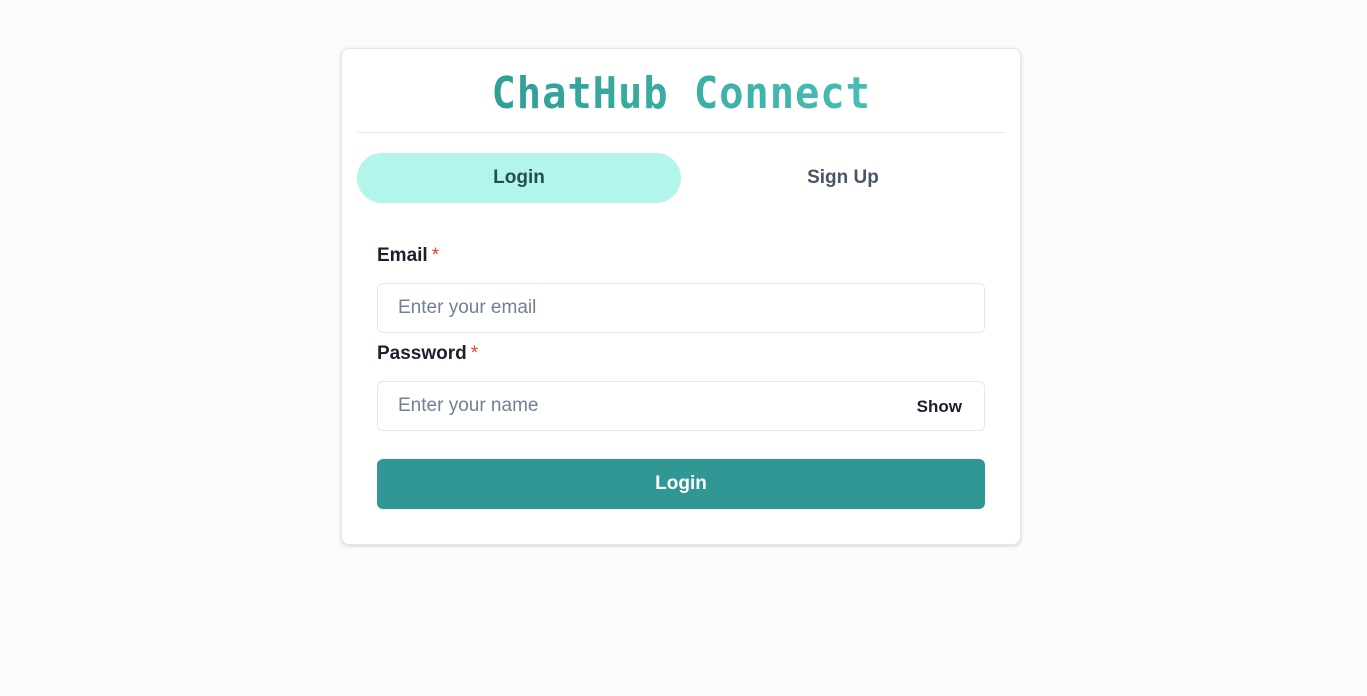 The image size is (1367, 696). What do you see at coordinates (681, 406) in the screenshot?
I see `password-field: Enter your name Show` at bounding box center [681, 406].